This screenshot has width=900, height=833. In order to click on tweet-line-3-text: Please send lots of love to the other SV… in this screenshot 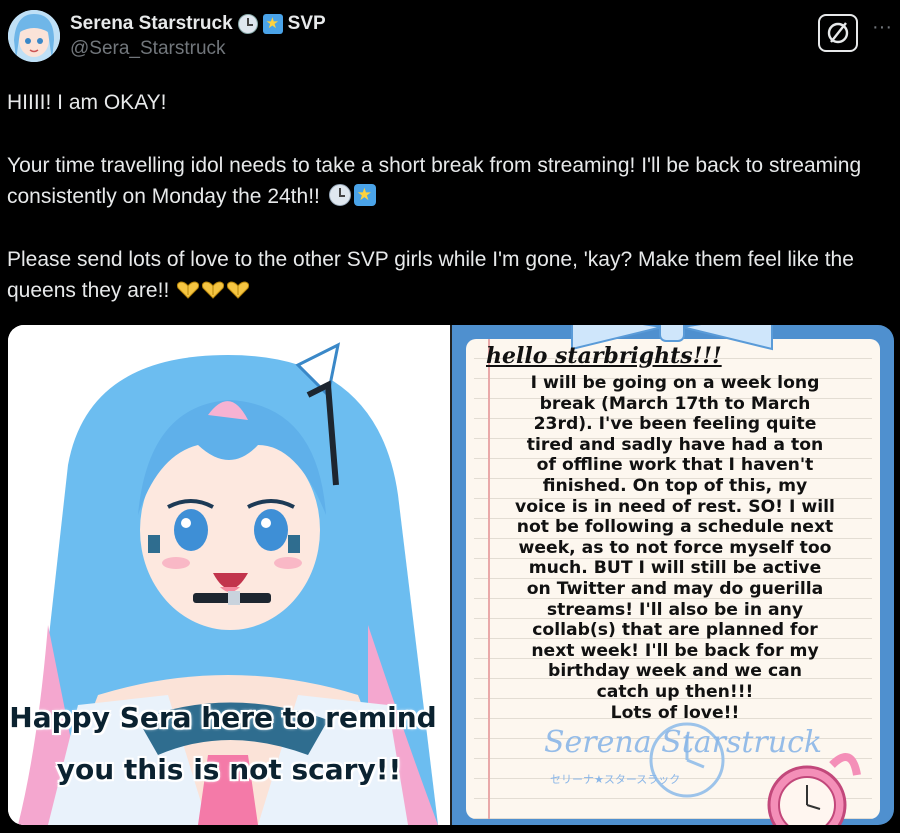, I will do `click(430, 275)`.